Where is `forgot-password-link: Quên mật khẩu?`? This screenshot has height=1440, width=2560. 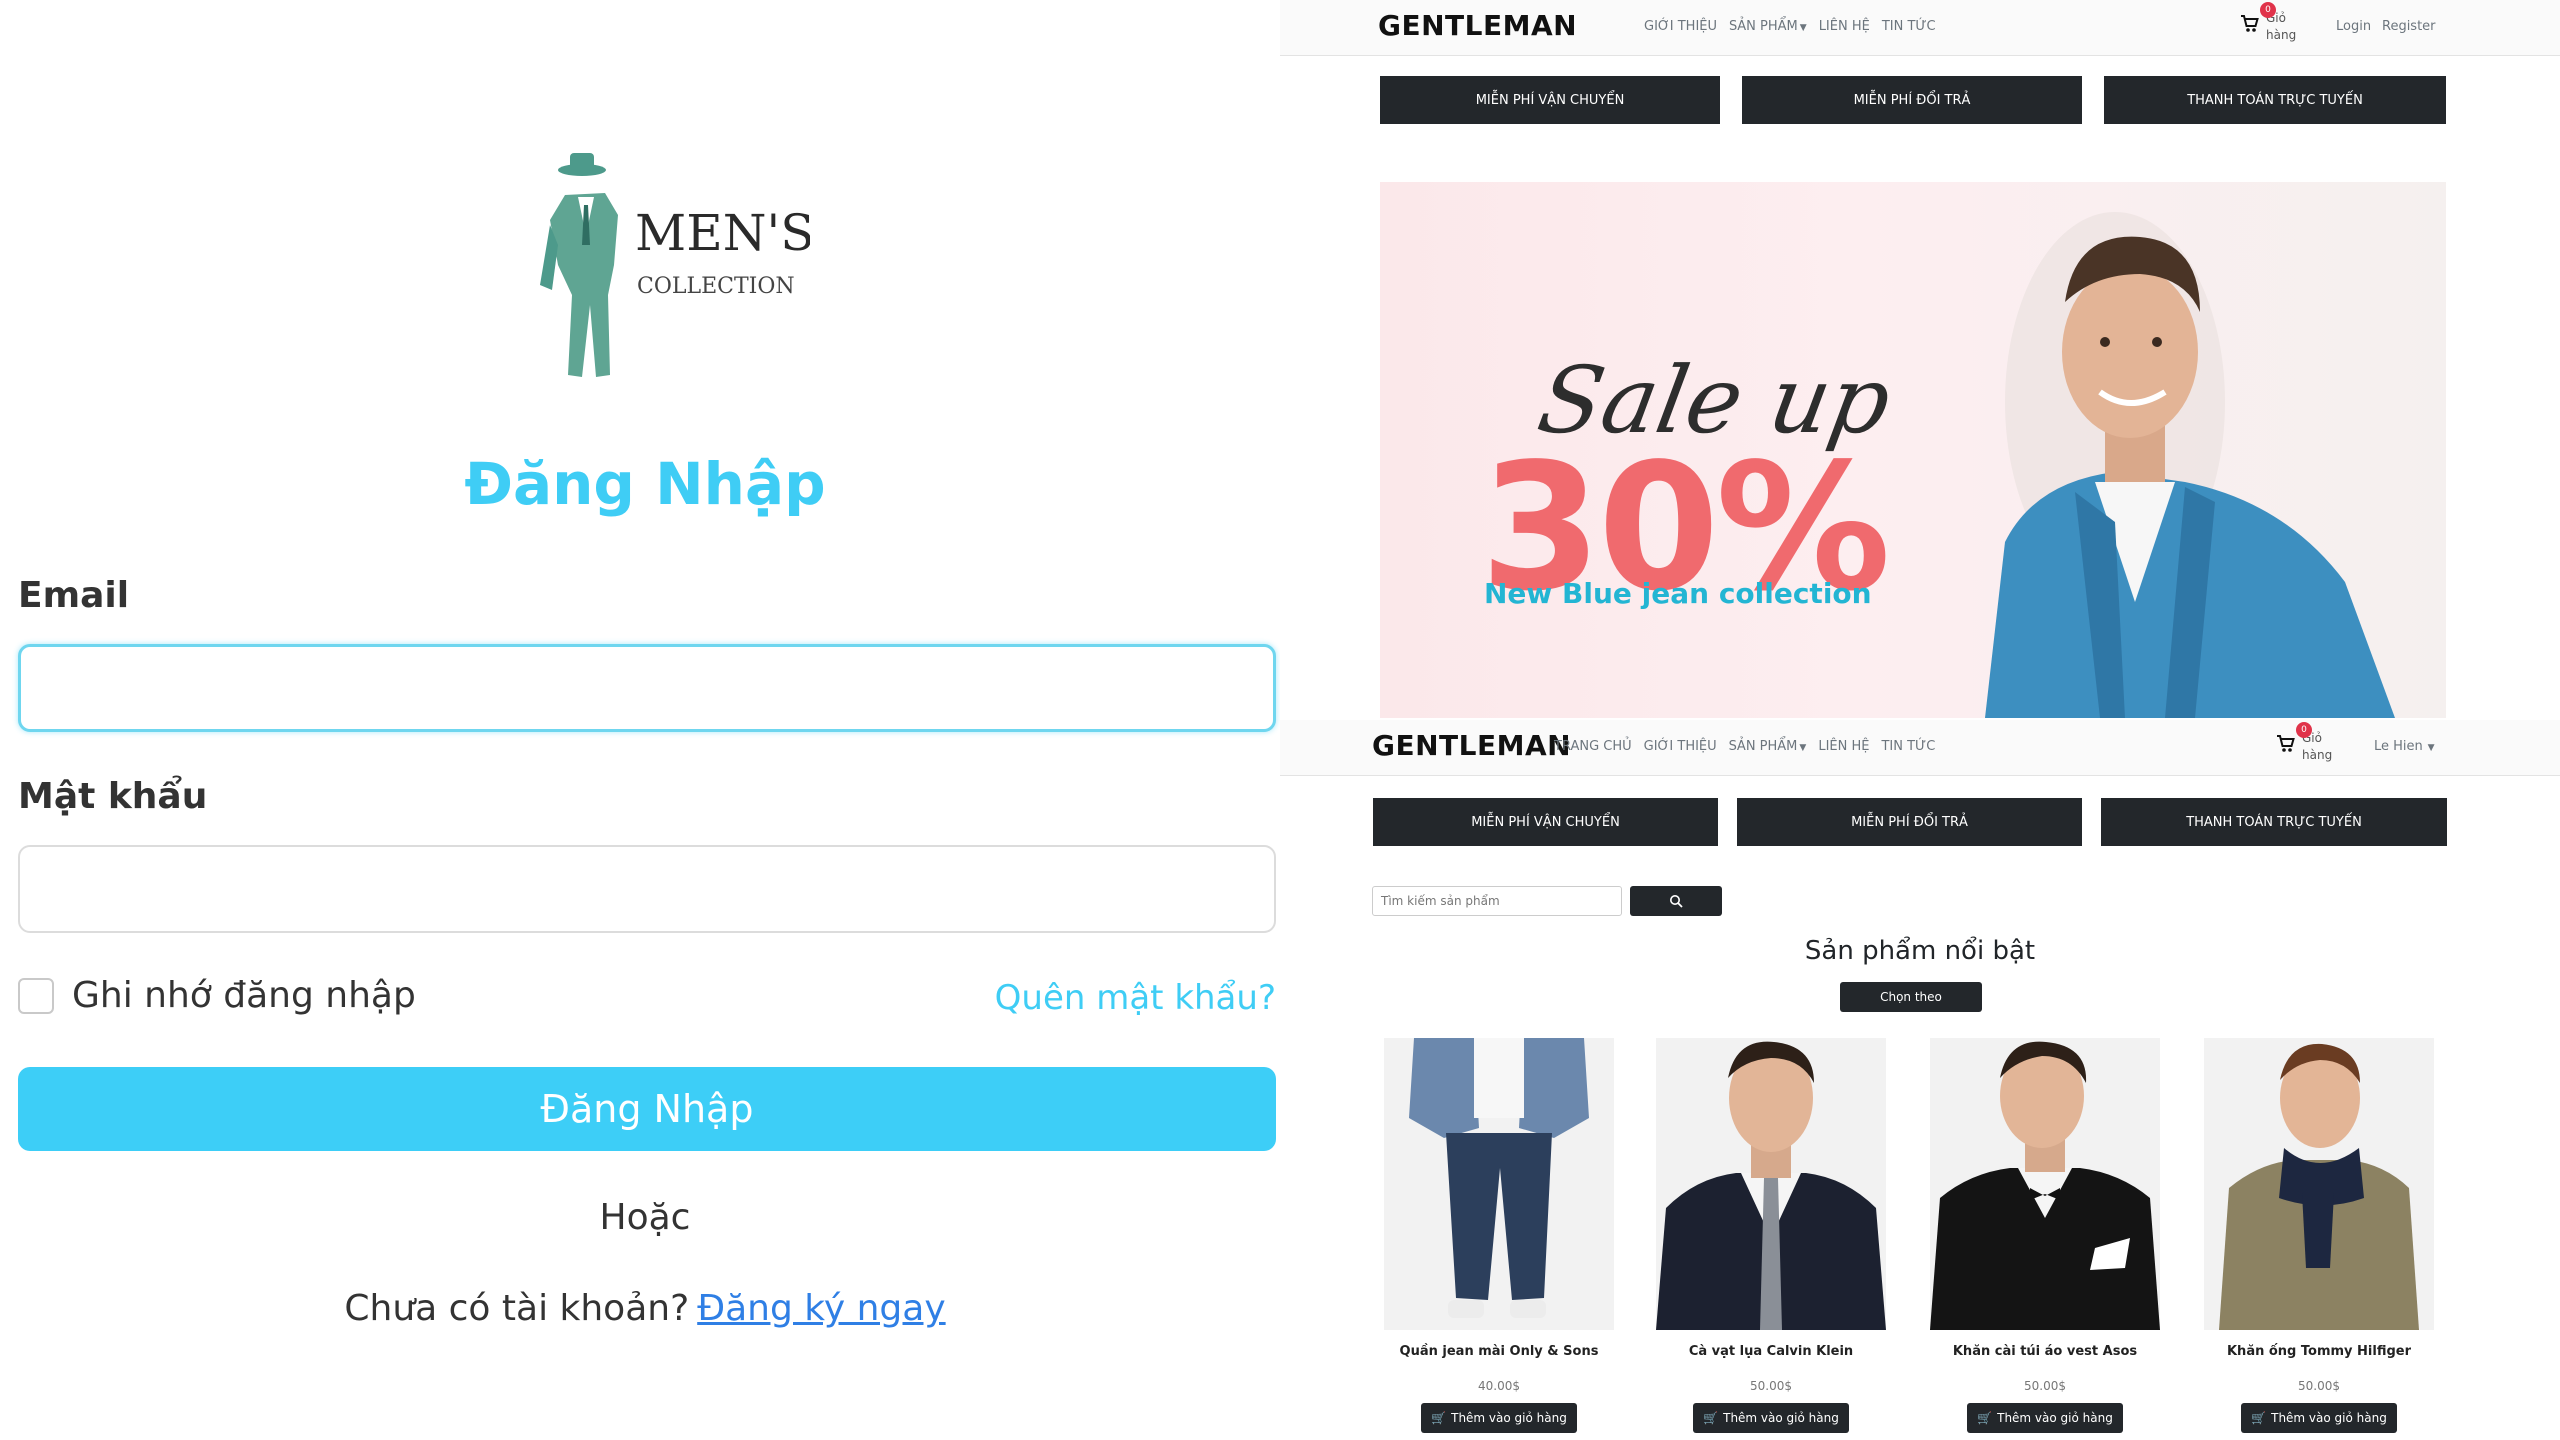
forgot-password-link: Quên mật khẩu? is located at coordinates (1135, 998).